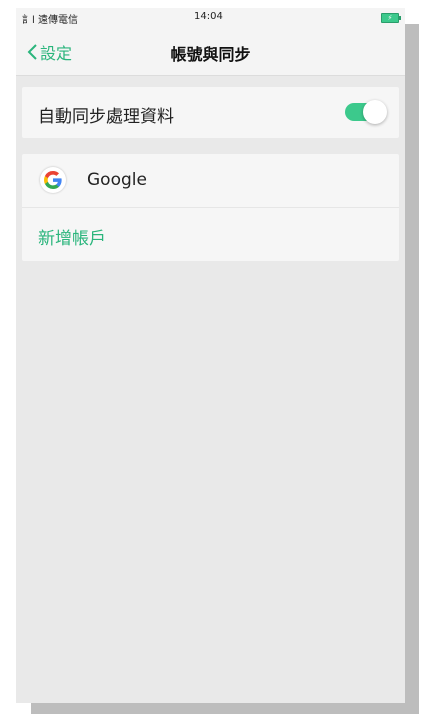 Image resolution: width=427 pixels, height=716 pixels. I want to click on google-icon, so click(53, 180).